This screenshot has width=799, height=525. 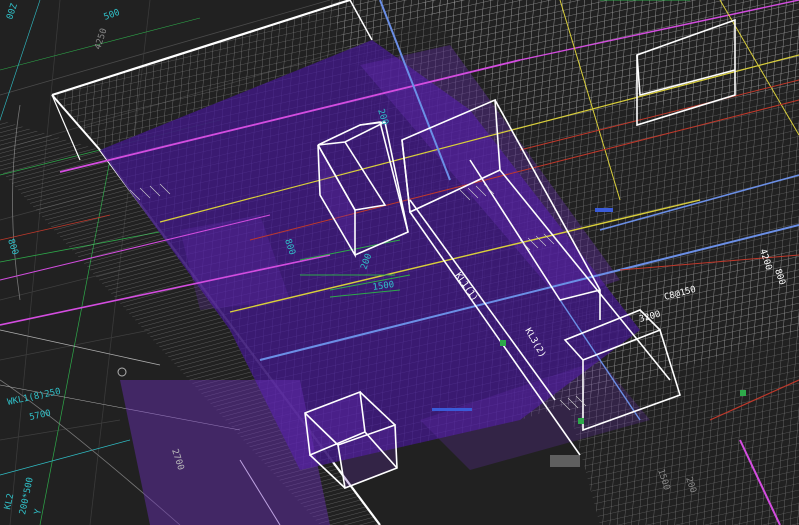 What do you see at coordinates (12, 247) in the screenshot?
I see `label-left-dim-800: 800` at bounding box center [12, 247].